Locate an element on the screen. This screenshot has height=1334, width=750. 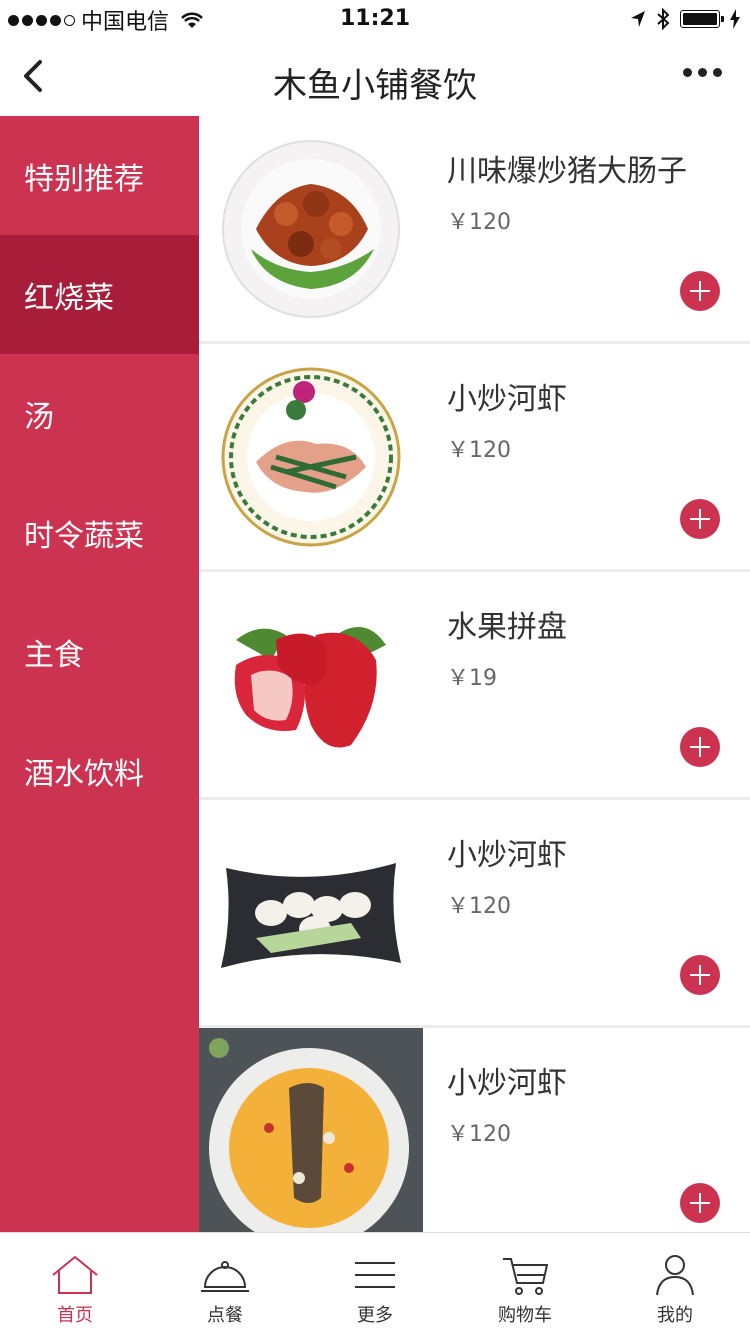
page-title: 木鱼小铺餐饮 is located at coordinates (375, 86).